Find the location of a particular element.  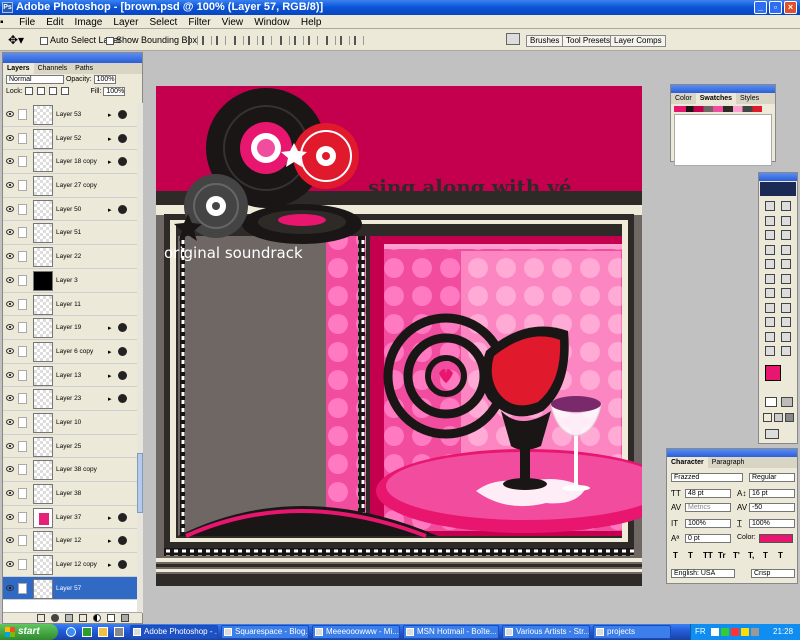

distribute-hcenter-icon is located at coordinates (345, 40).